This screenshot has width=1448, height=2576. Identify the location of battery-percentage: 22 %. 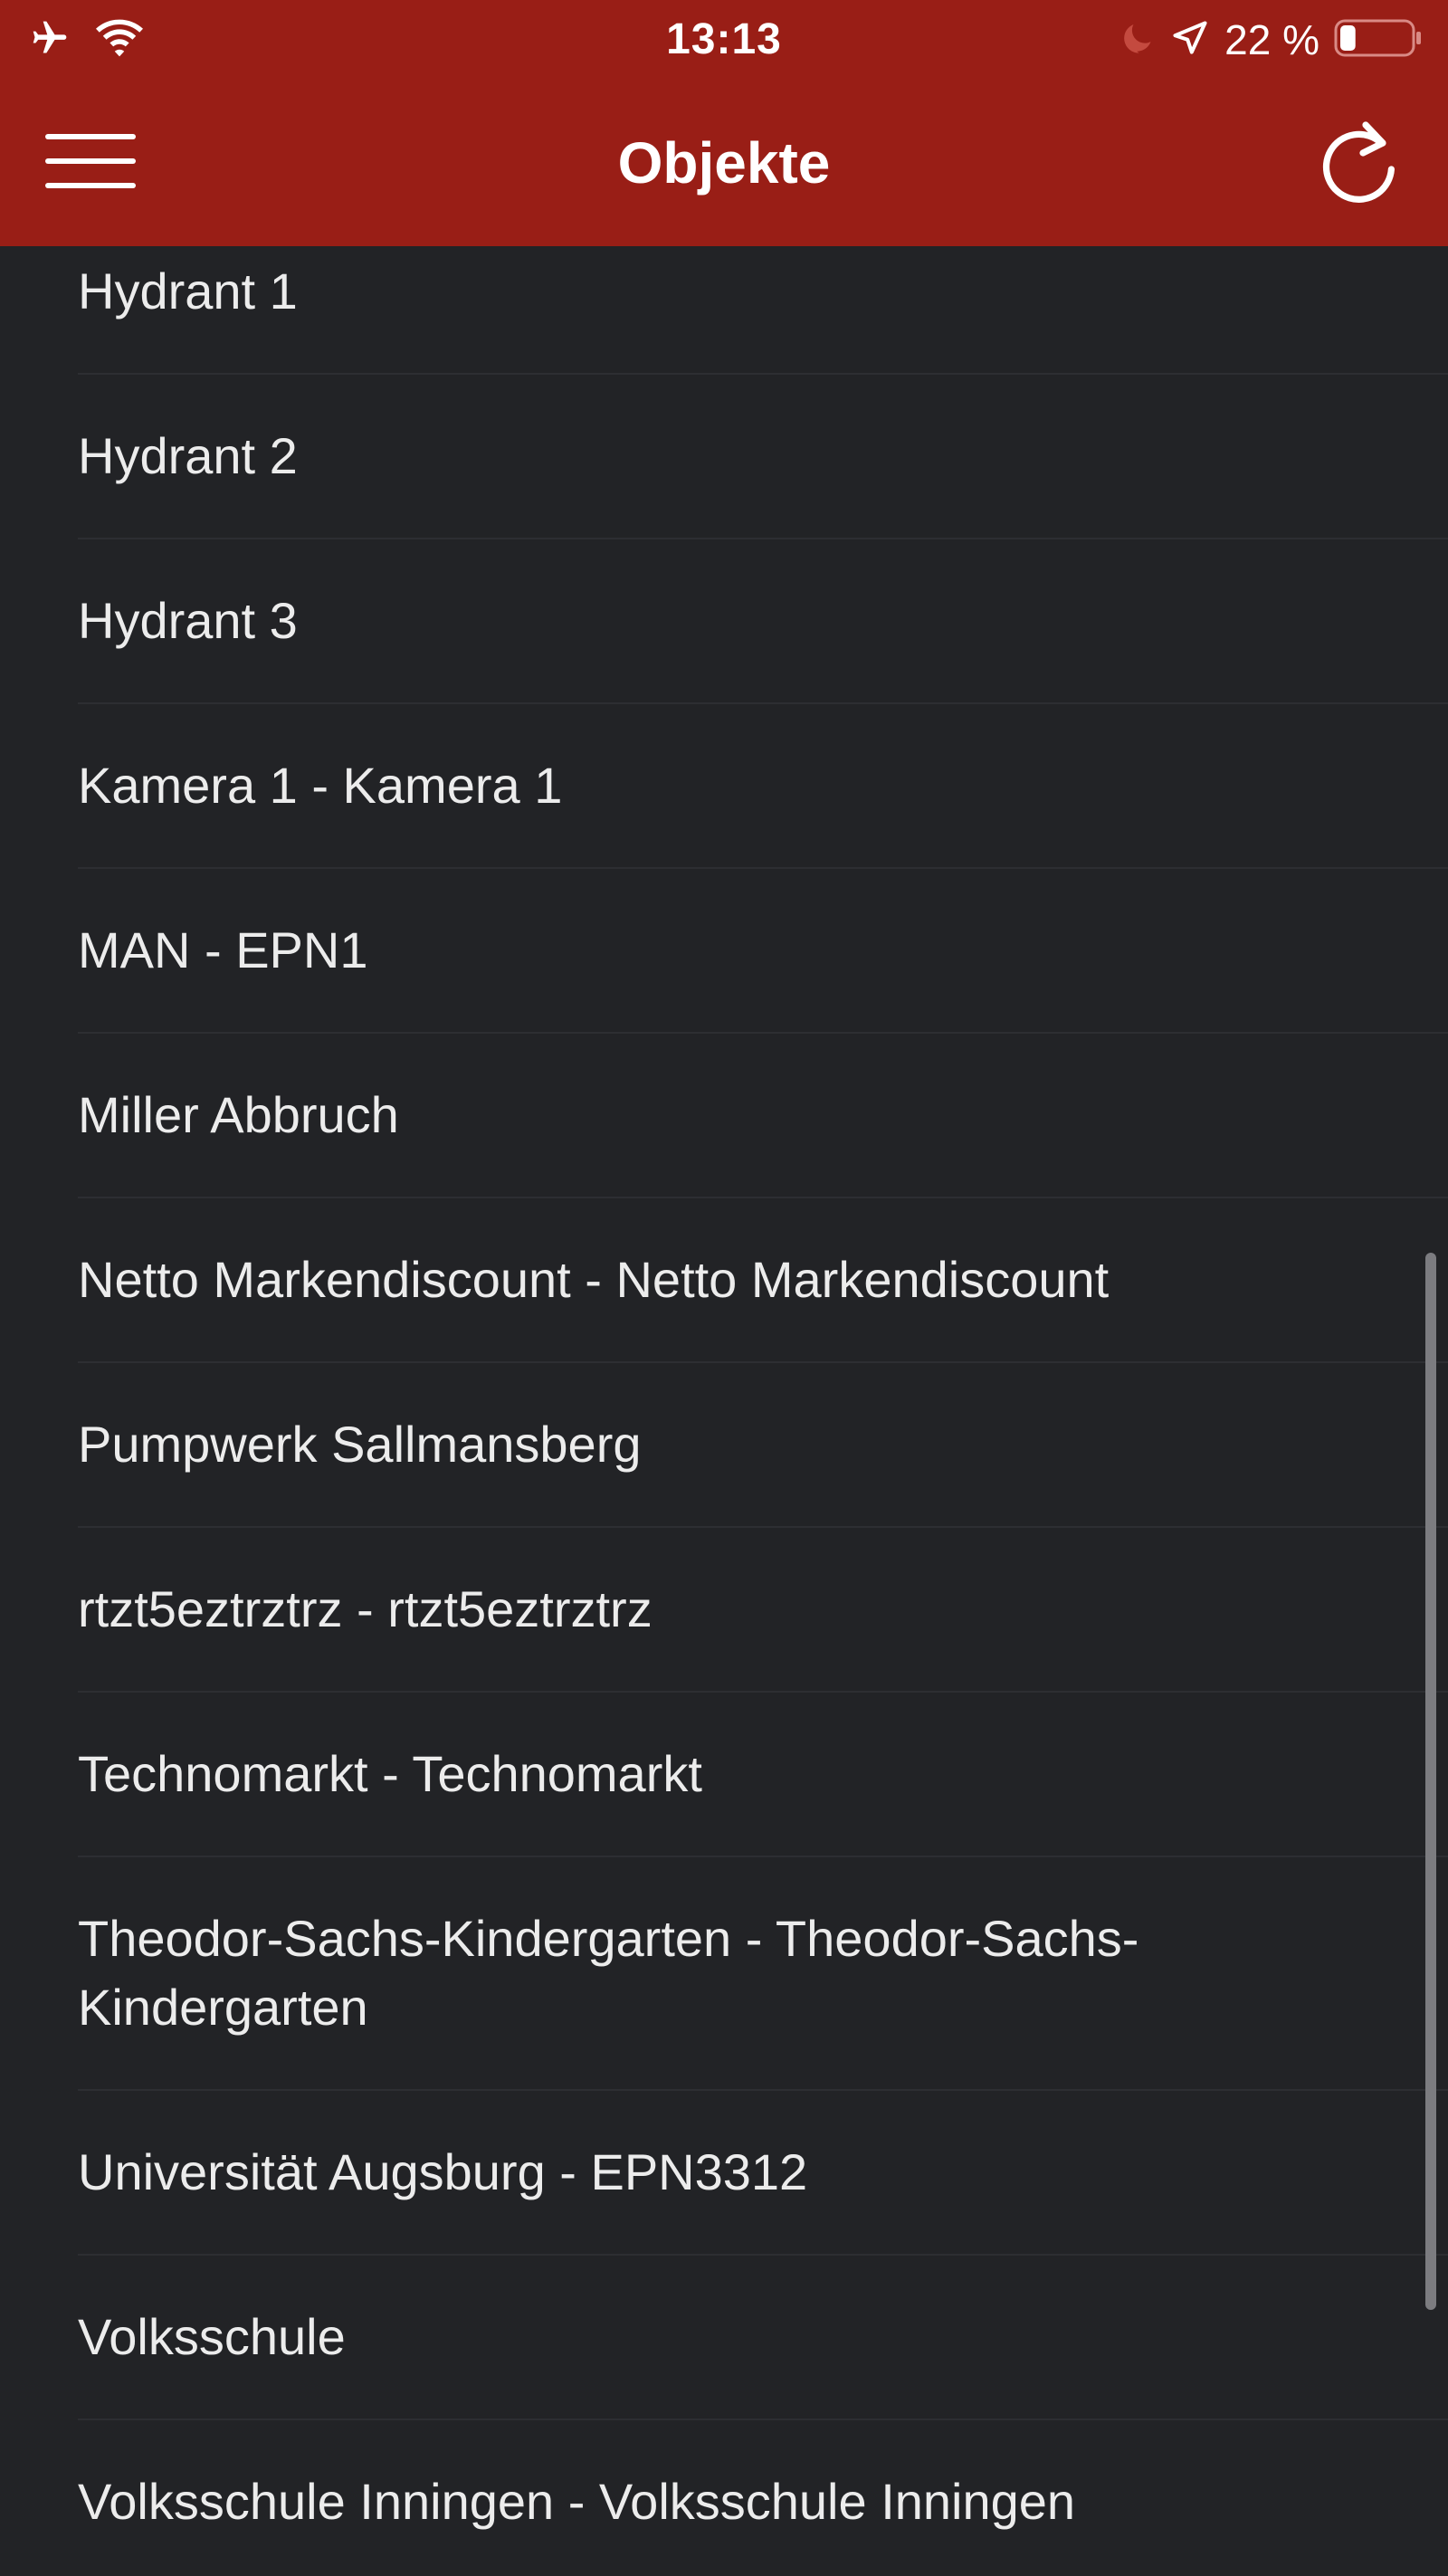
(1271, 40).